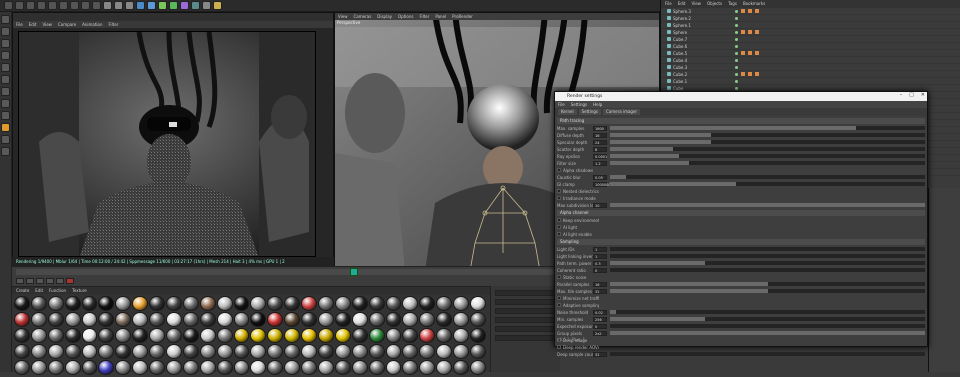 This screenshot has height=377, width=960. What do you see at coordinates (810, 39) in the screenshot?
I see `object-row: Cube.7` at bounding box center [810, 39].